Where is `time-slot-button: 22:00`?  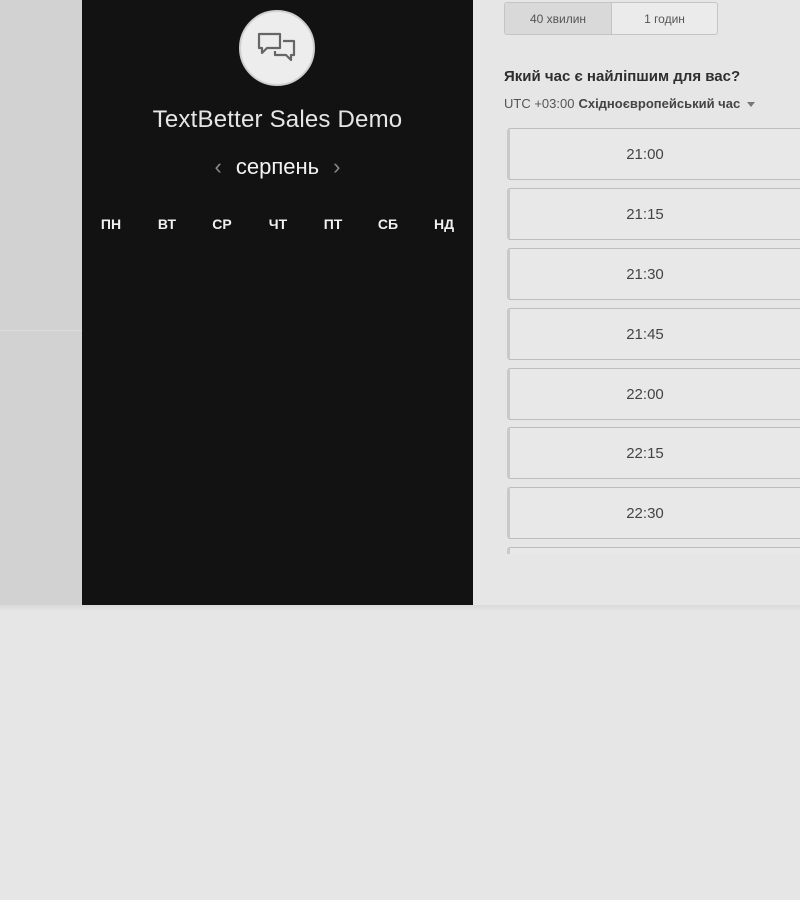
time-slot-button: 22:00 is located at coordinates (653, 394).